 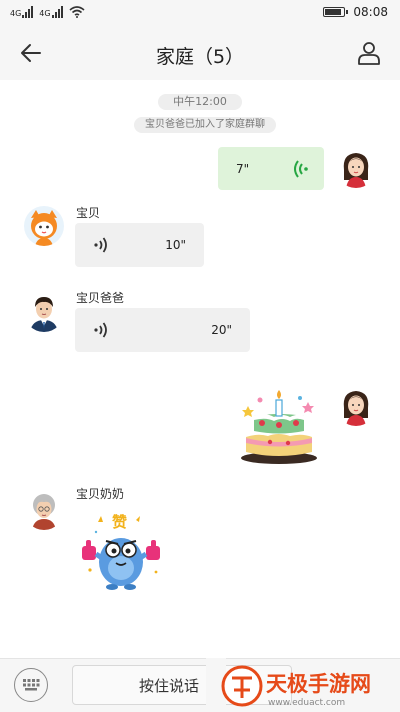 What do you see at coordinates (370, 12) in the screenshot?
I see `clock: 08:08` at bounding box center [370, 12].